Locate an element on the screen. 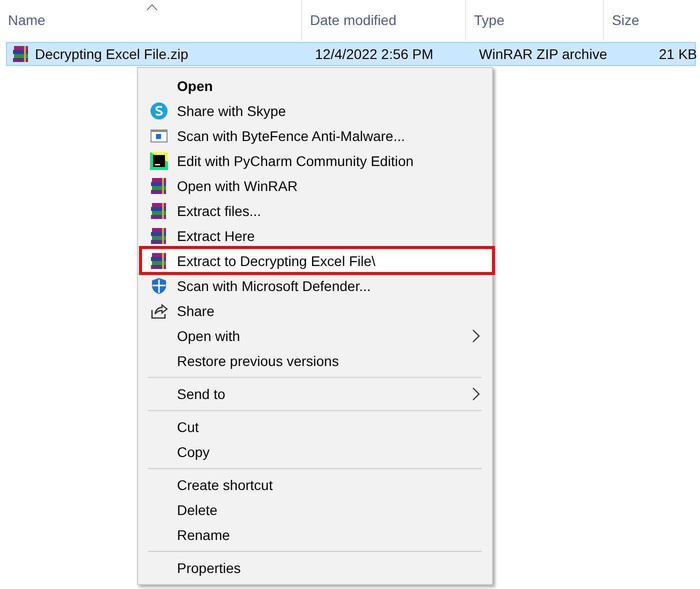  file-type: WinRAR ZIP archive is located at coordinates (543, 54).